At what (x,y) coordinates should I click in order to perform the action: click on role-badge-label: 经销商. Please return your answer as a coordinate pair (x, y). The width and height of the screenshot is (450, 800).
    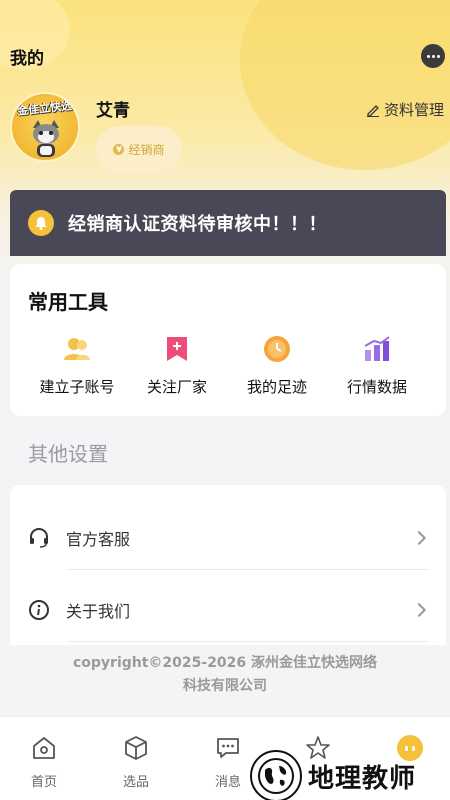
    Looking at the image, I should click on (146, 149).